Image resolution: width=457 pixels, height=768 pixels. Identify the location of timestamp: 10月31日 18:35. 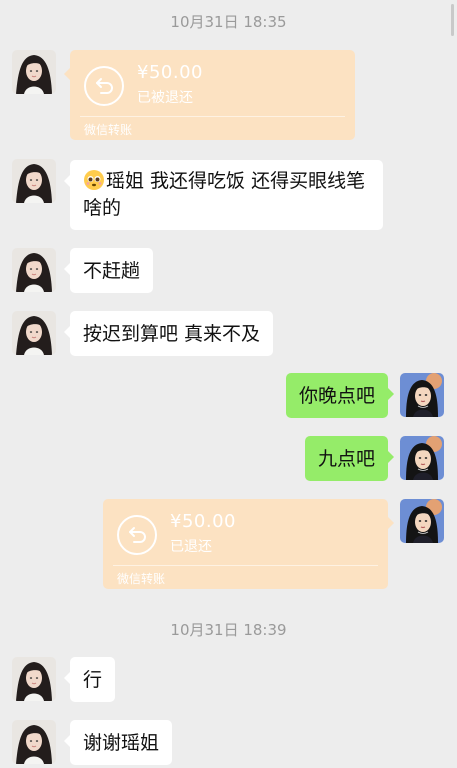
(228, 22).